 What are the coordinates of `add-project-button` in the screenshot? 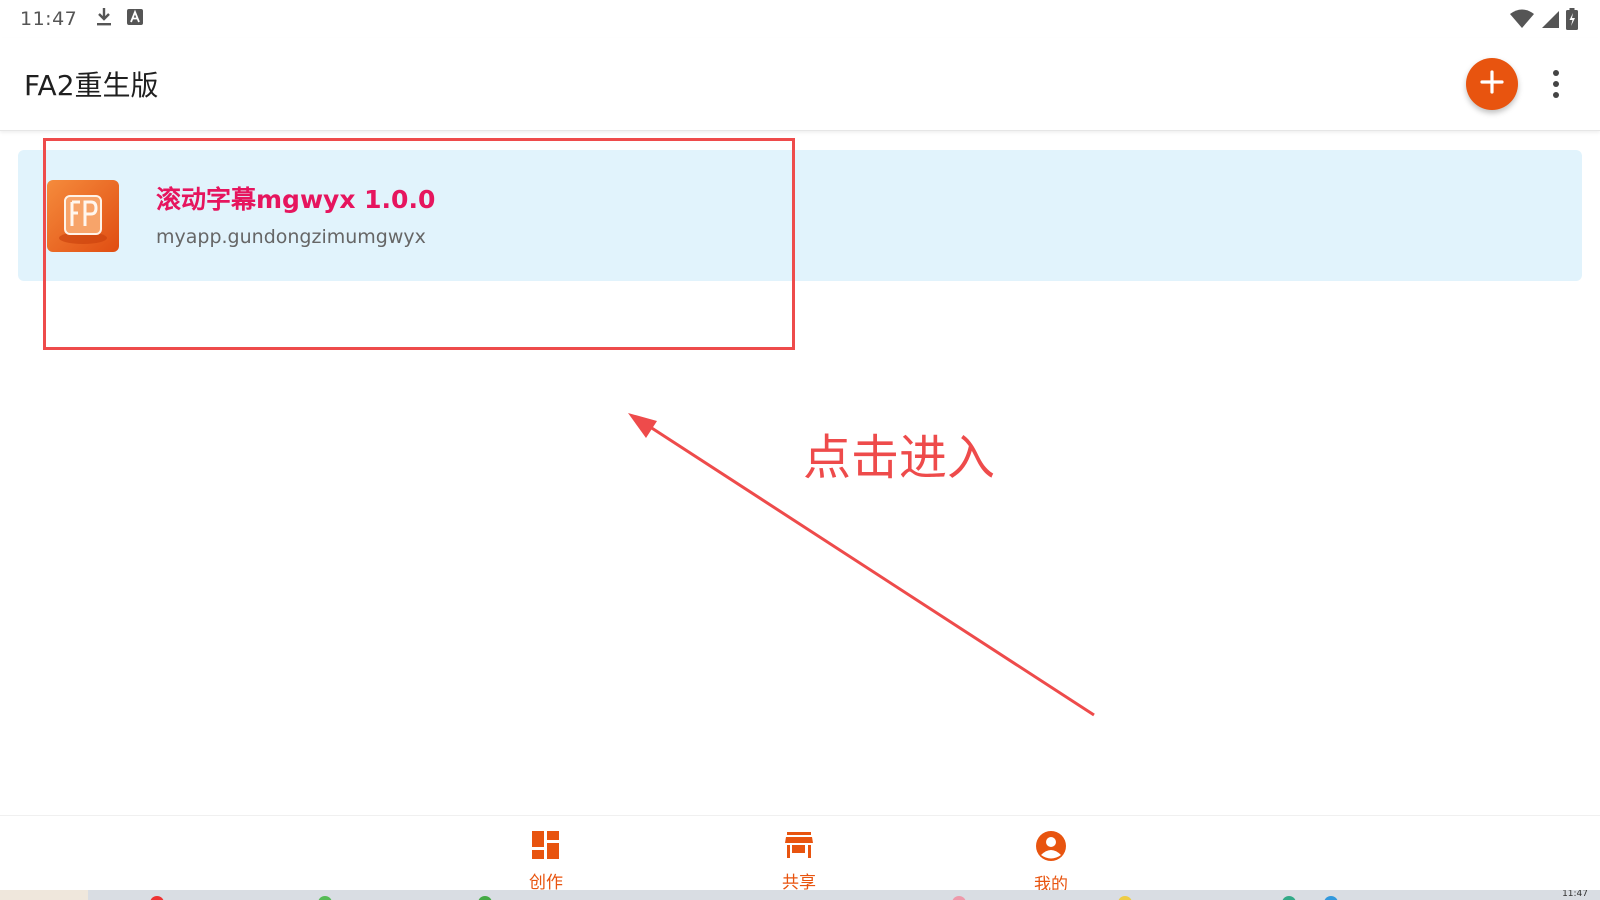 It's located at (1492, 84).